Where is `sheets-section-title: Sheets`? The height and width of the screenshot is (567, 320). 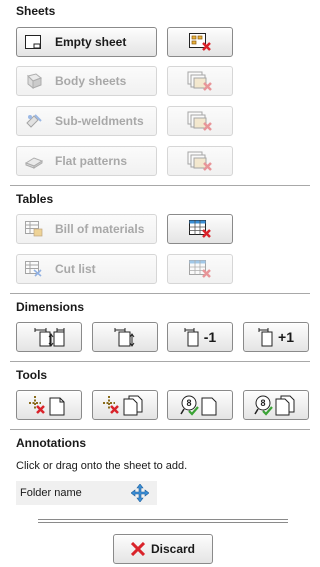
sheets-section-title: Sheets is located at coordinates (36, 11).